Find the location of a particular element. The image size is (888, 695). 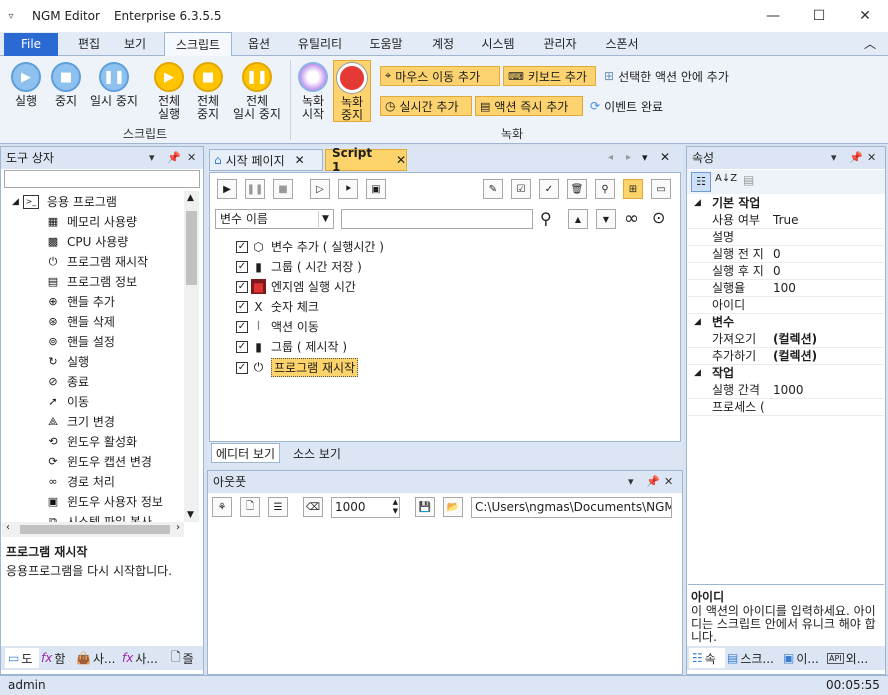

check-all-icon: ☑ is located at coordinates (521, 189).